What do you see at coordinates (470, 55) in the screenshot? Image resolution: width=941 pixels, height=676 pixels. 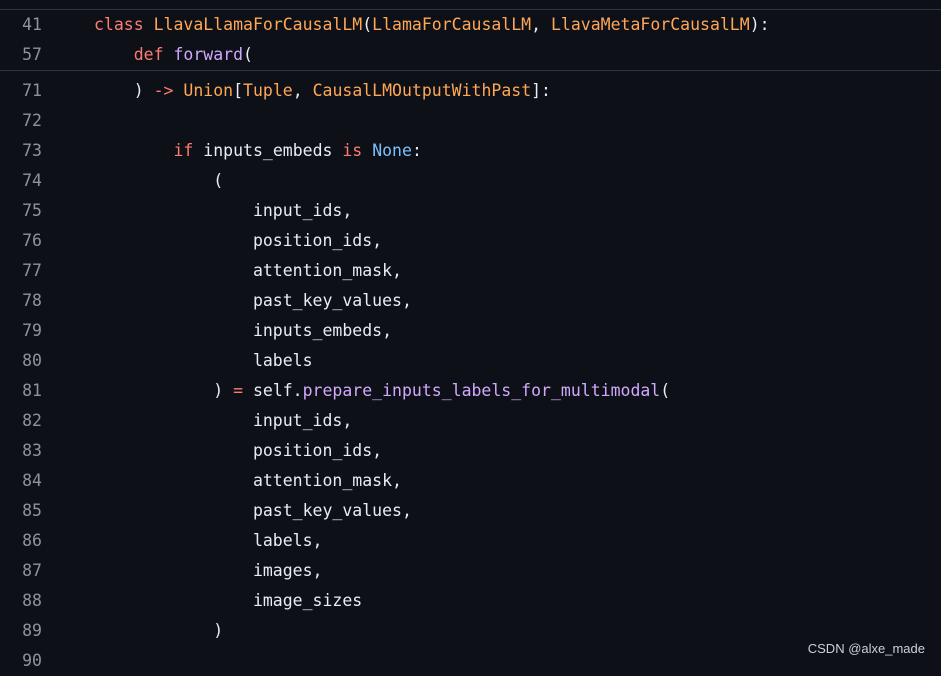 I see `sticky-code-line: 57 def forward(` at bounding box center [470, 55].